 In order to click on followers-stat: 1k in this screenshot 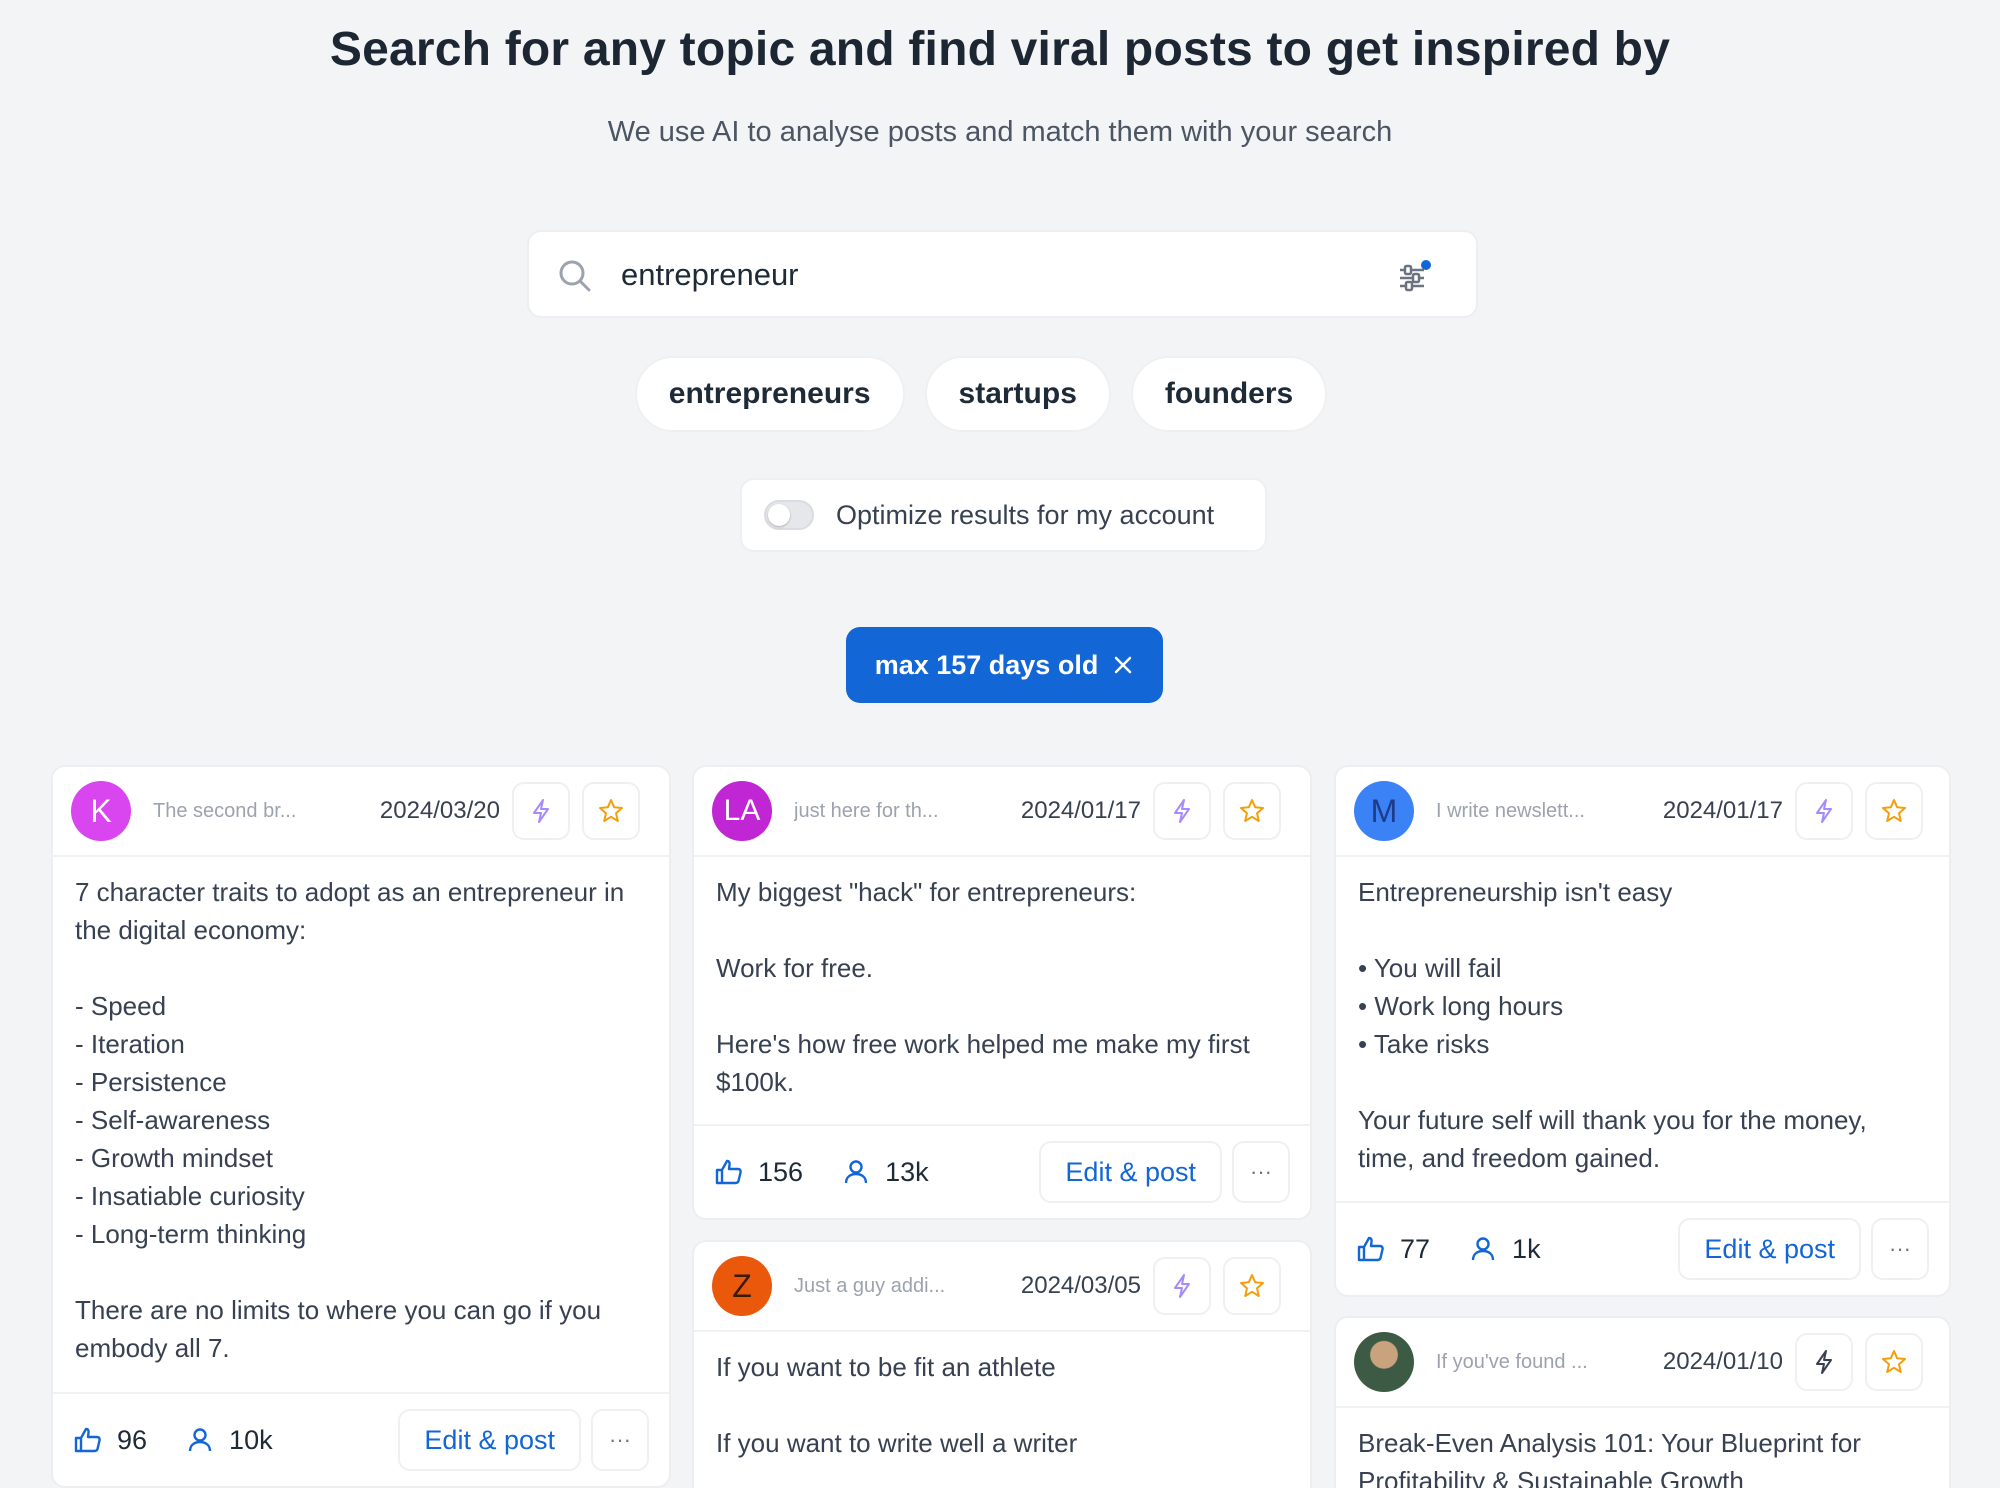, I will do `click(1504, 1249)`.